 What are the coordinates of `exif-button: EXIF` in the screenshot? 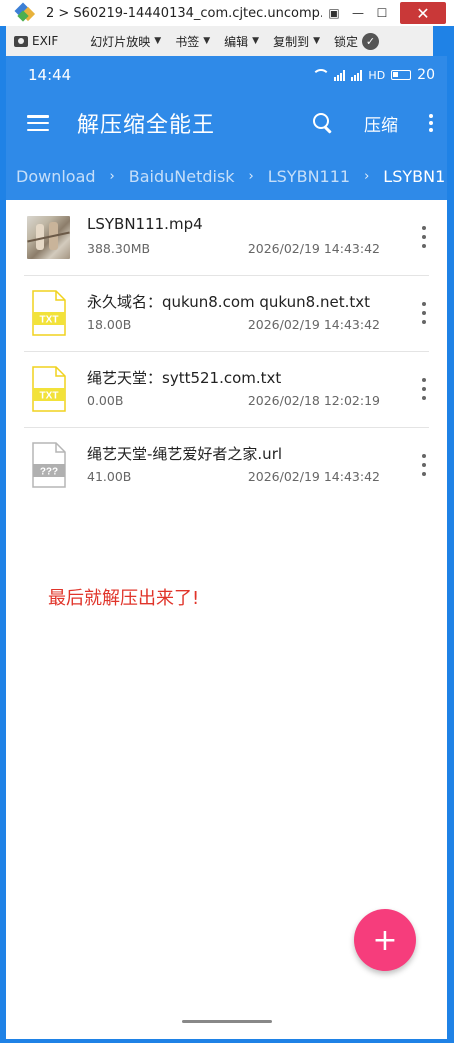 It's located at (32, 41).